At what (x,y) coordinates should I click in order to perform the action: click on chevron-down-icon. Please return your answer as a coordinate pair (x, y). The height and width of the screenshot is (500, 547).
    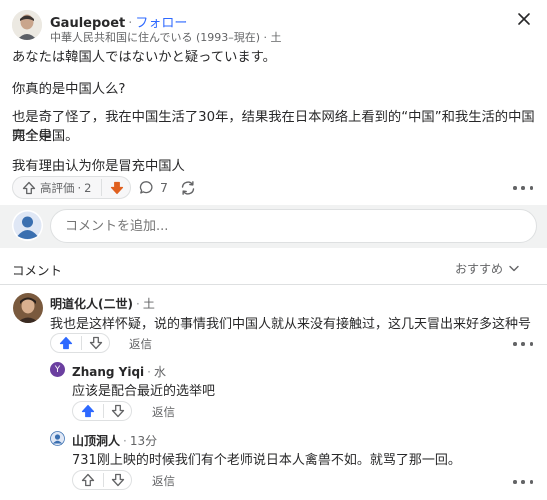
    Looking at the image, I should click on (511, 268).